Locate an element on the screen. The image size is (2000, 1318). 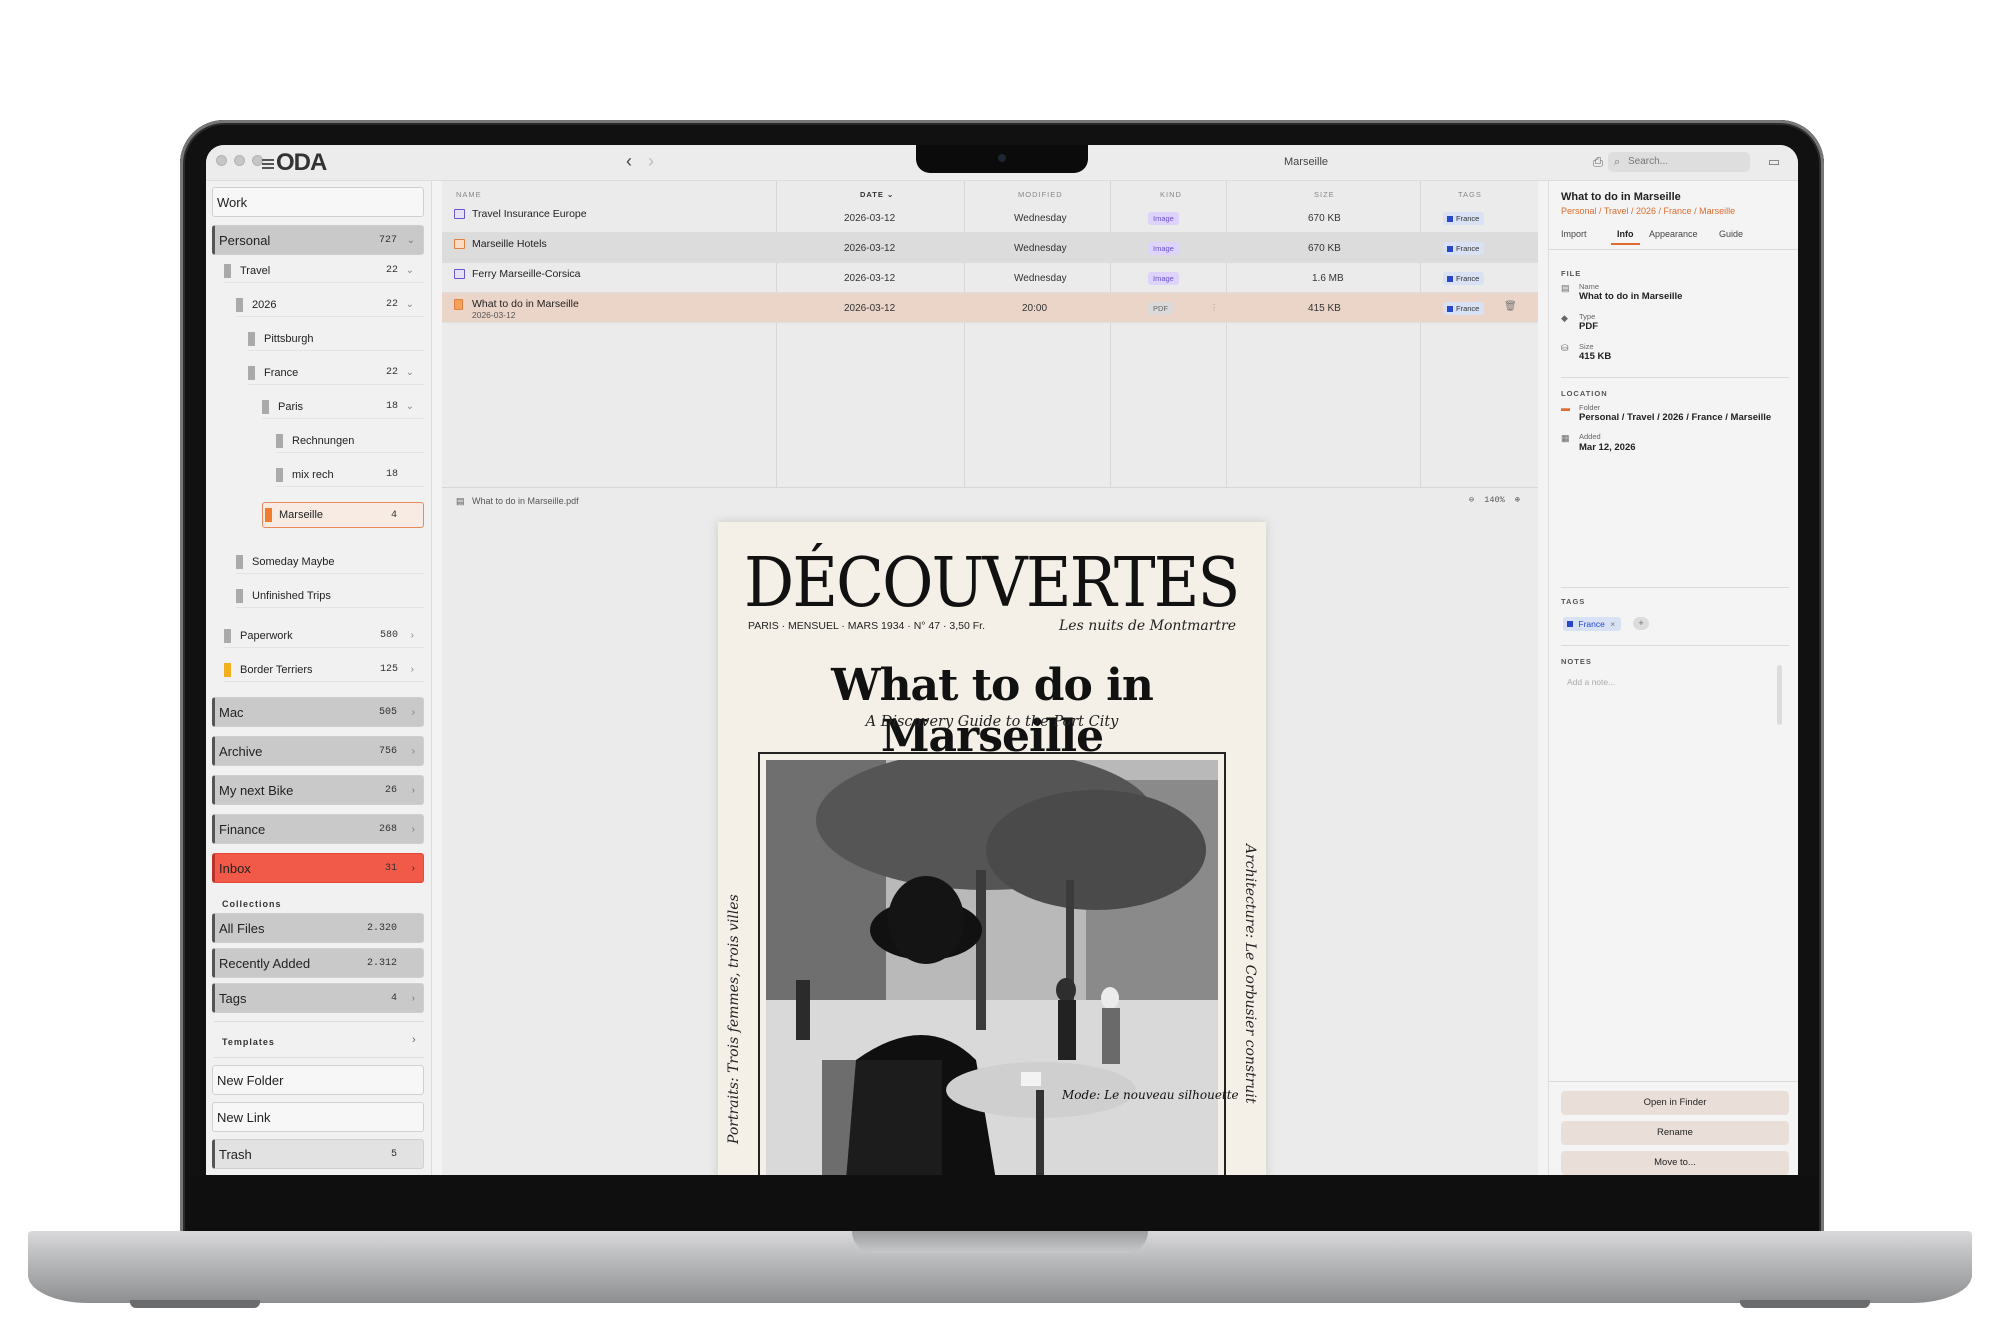
close-window-button is located at coordinates (221, 160).